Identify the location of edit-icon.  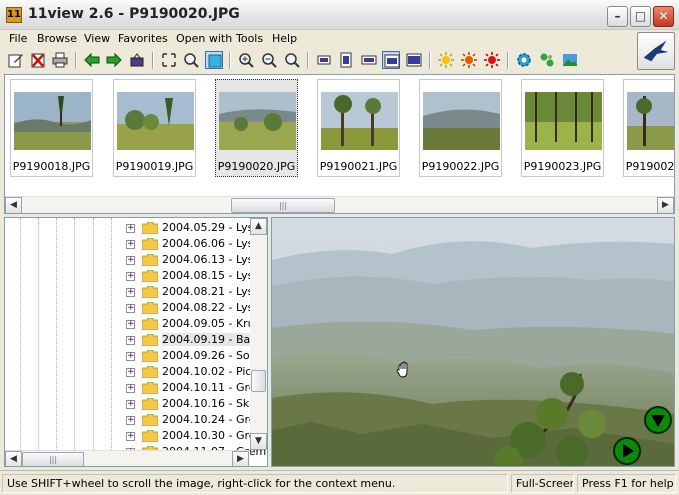
(16, 60).